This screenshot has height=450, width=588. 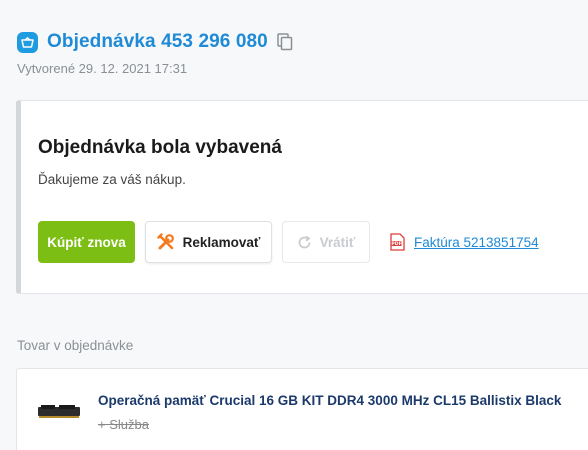 I want to click on invoice-link-group: PDF Faktúra 5213851754, so click(x=464, y=242).